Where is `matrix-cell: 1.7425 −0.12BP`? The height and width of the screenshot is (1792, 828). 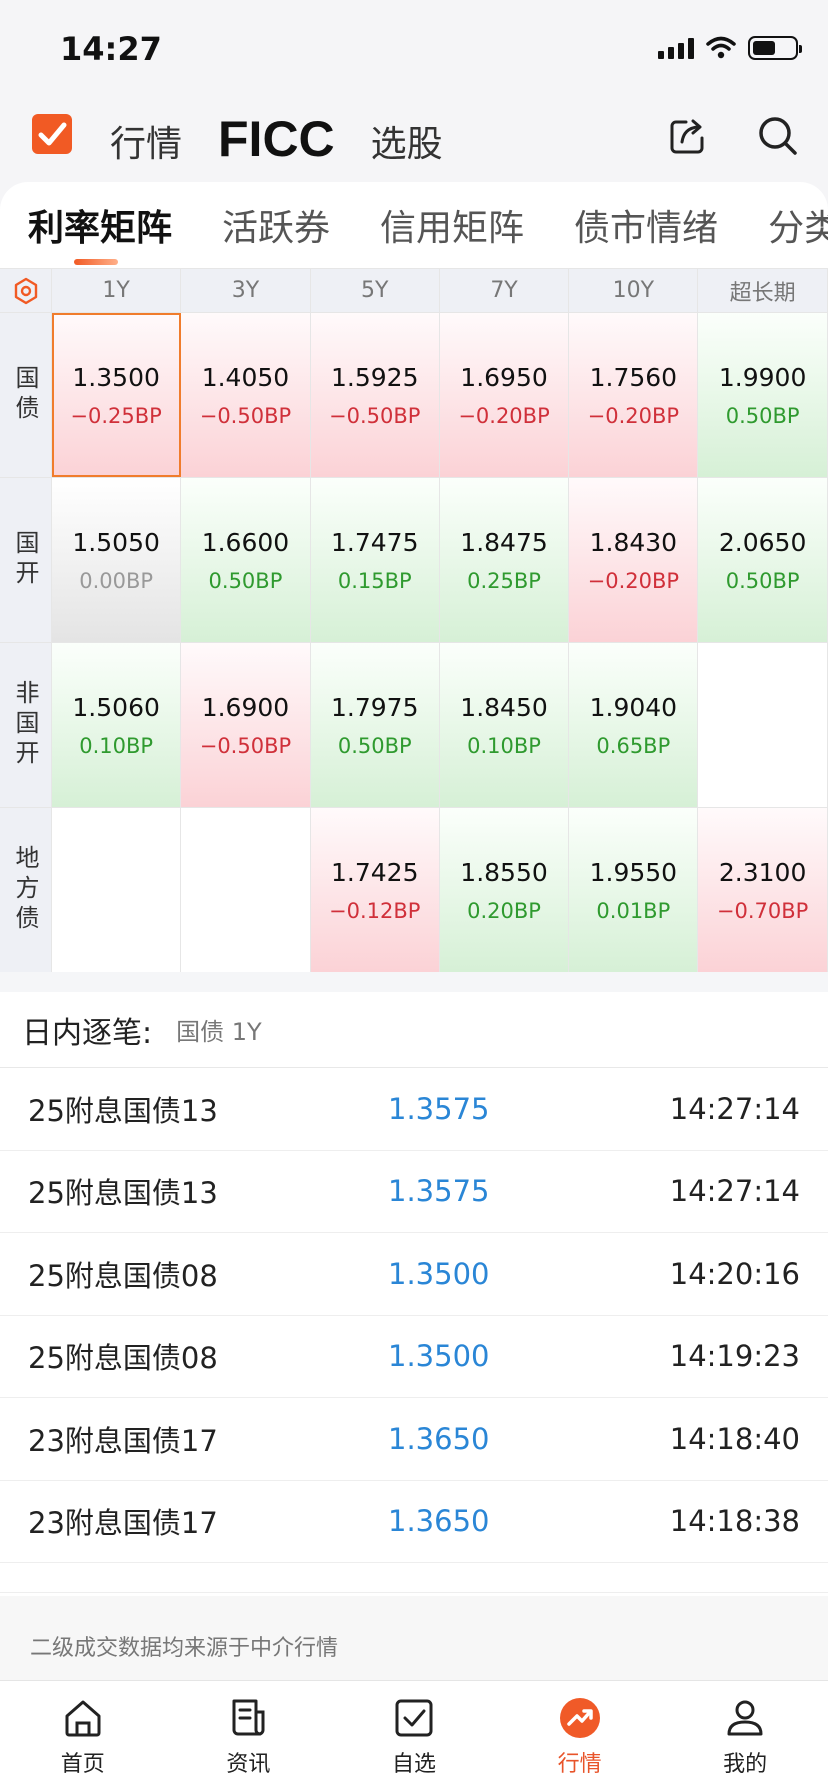 matrix-cell: 1.7425 −0.12BP is located at coordinates (375, 890).